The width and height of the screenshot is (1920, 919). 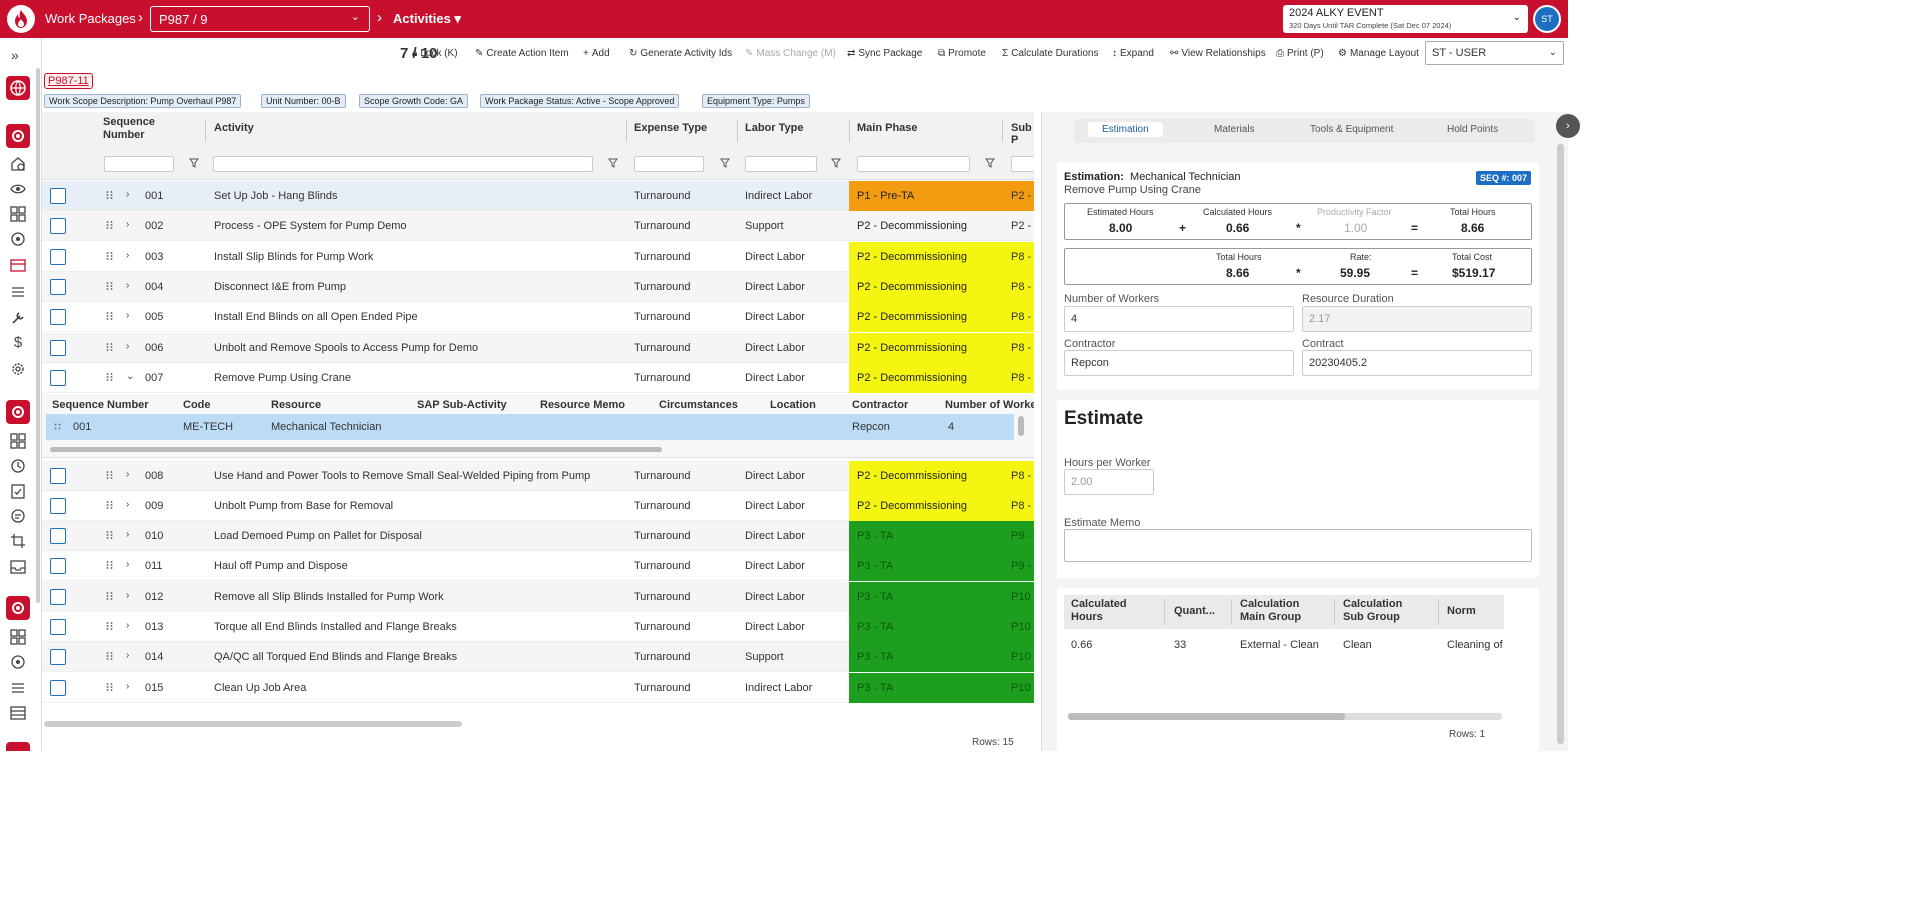 What do you see at coordinates (680, 53) in the screenshot?
I see `generate-activity-ids-button: ↻ Generate Activity Ids` at bounding box center [680, 53].